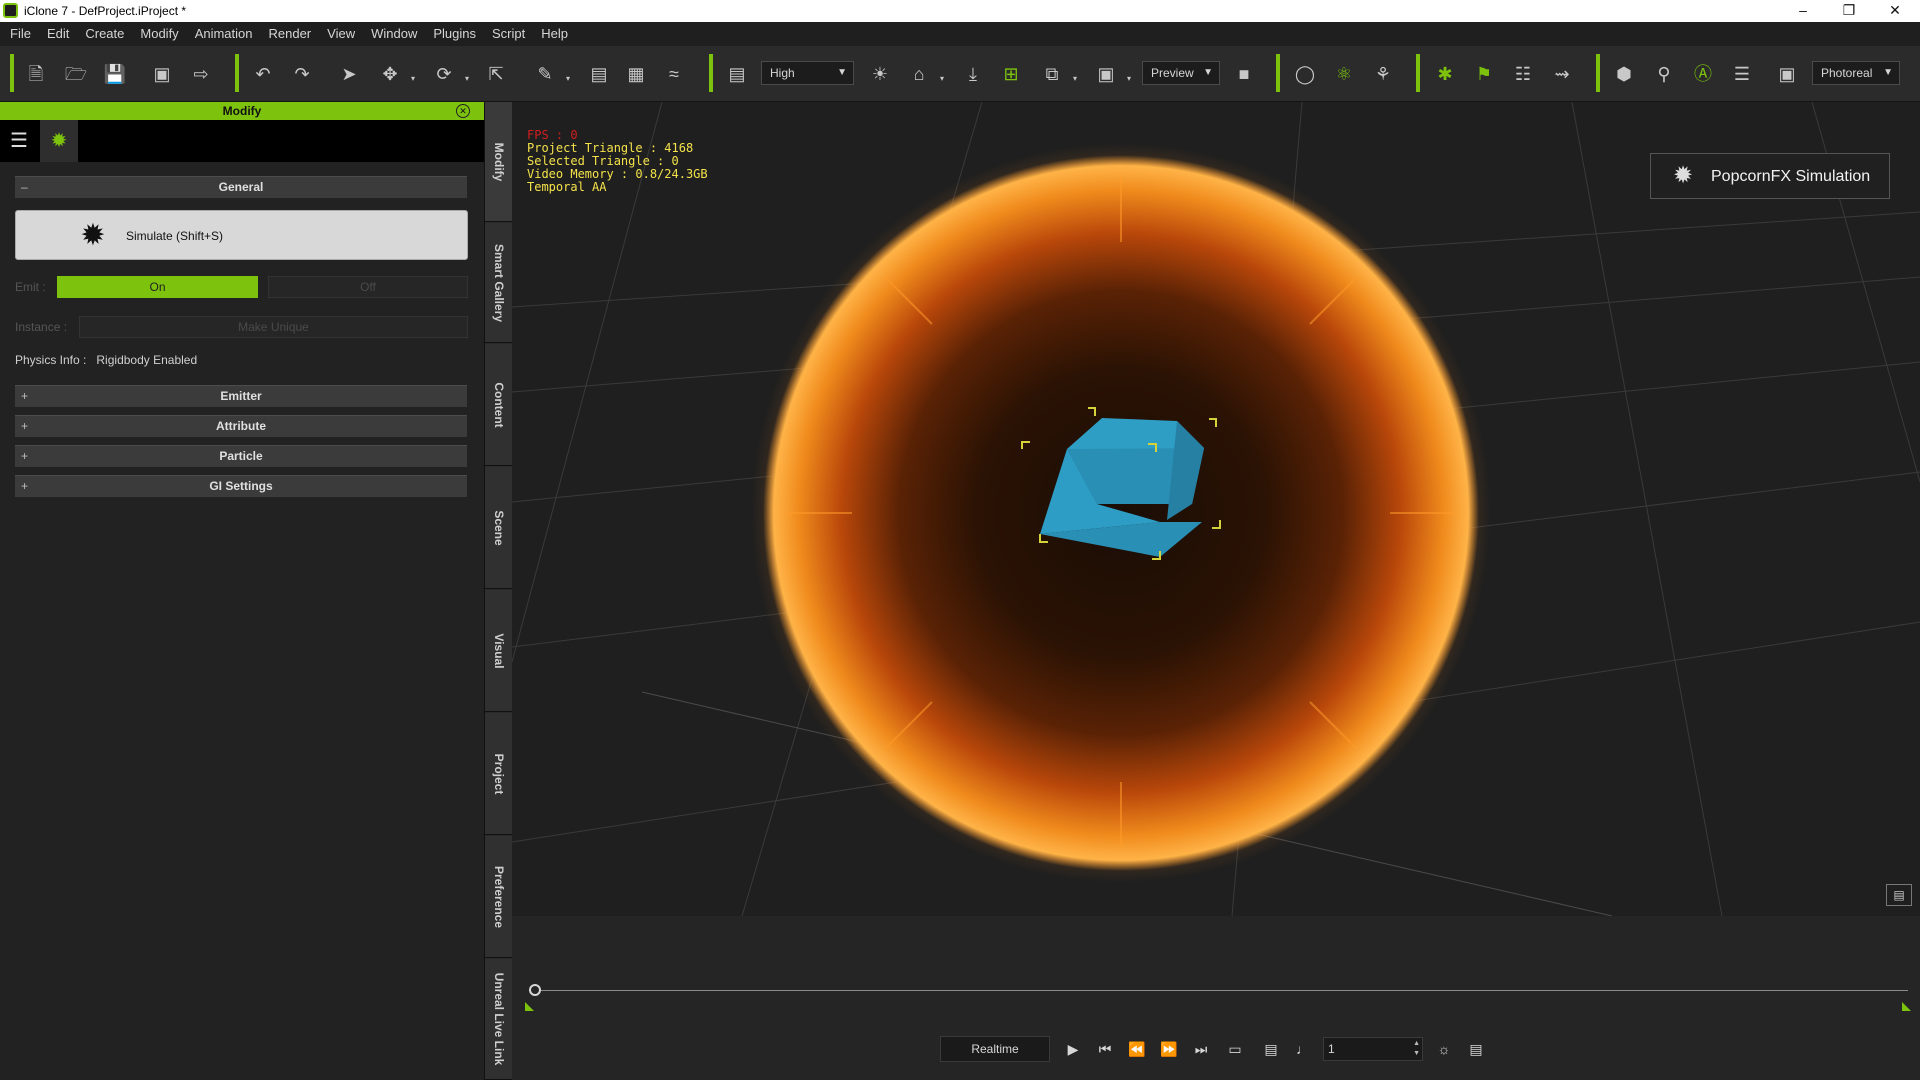 The height and width of the screenshot is (1080, 1920). Describe the element at coordinates (302, 74) in the screenshot. I see `redo-icon: ↷` at that location.